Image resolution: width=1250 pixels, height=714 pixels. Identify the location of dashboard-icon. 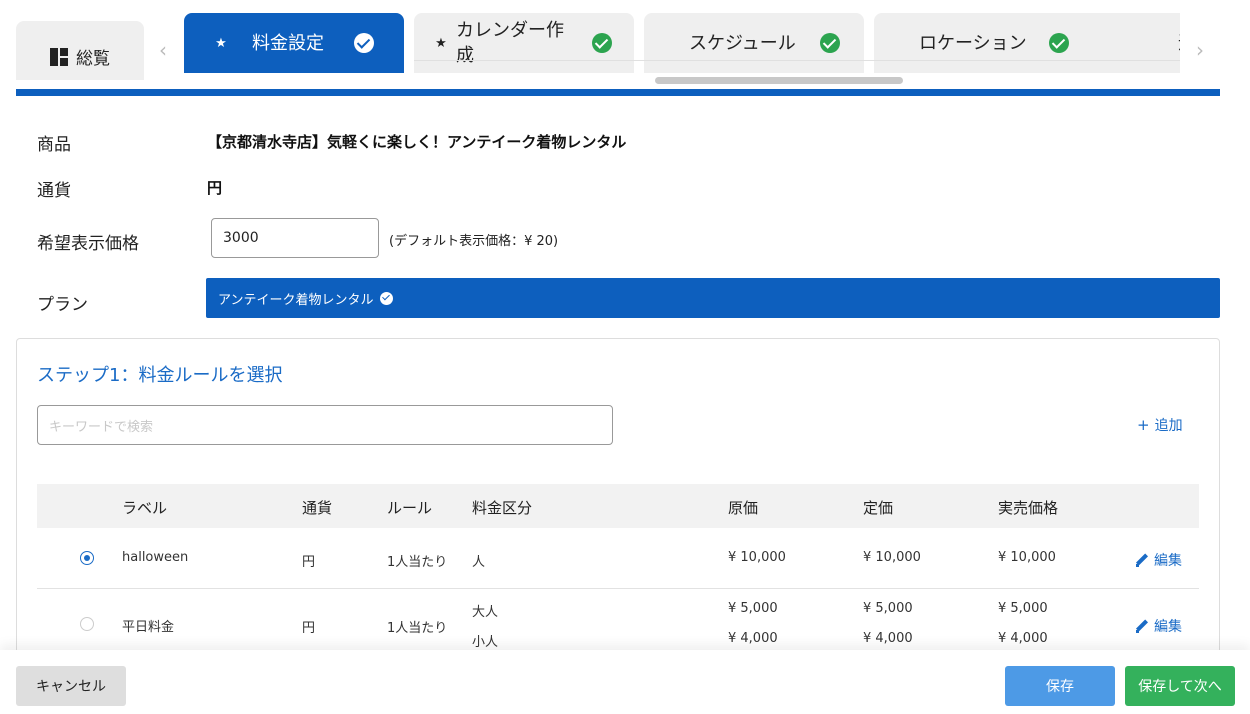
(59, 56).